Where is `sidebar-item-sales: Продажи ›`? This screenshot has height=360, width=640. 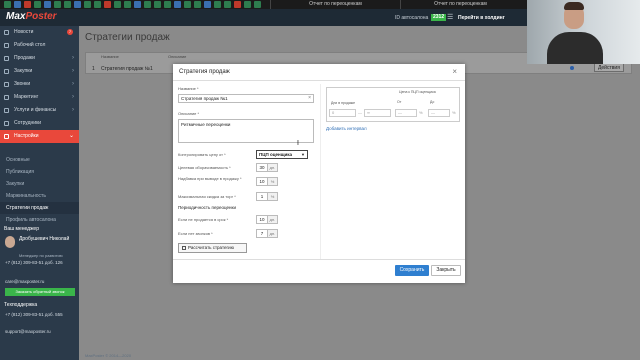 sidebar-item-sales: Продажи › is located at coordinates (39, 58).